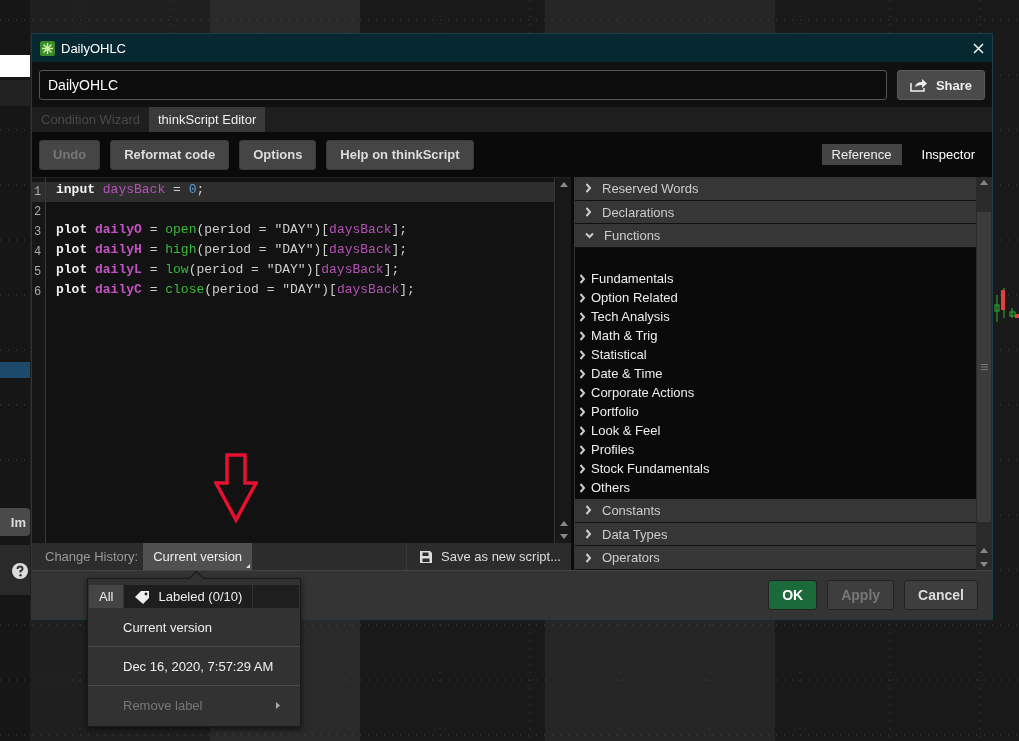 This screenshot has width=1019, height=741. What do you see at coordinates (918, 85) in the screenshot?
I see `share-icon` at bounding box center [918, 85].